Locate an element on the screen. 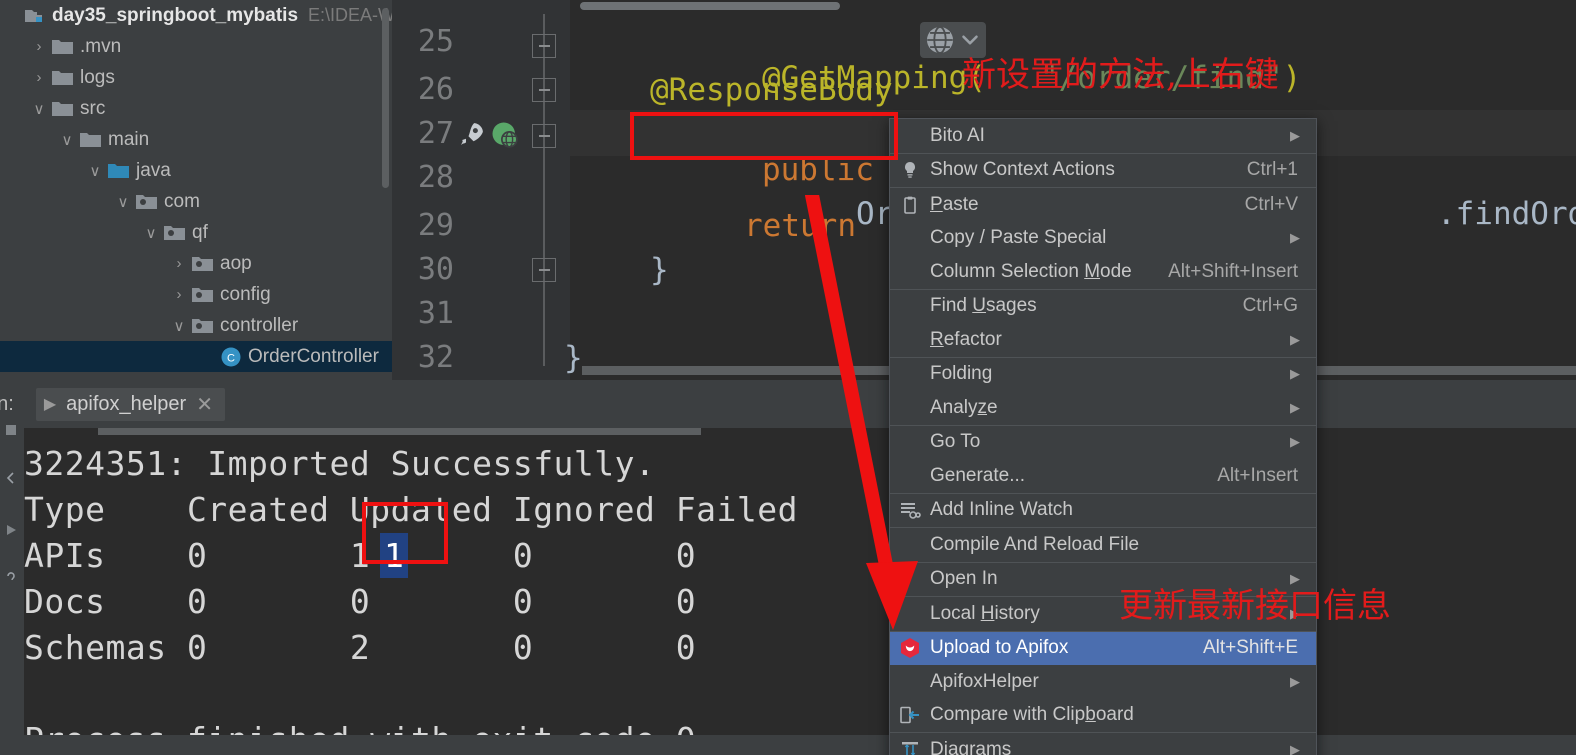 This screenshot has width=1576, height=755. menu-item-upload-to-apifox: Upload to Apifox Alt+Shift+E is located at coordinates (1103, 648).